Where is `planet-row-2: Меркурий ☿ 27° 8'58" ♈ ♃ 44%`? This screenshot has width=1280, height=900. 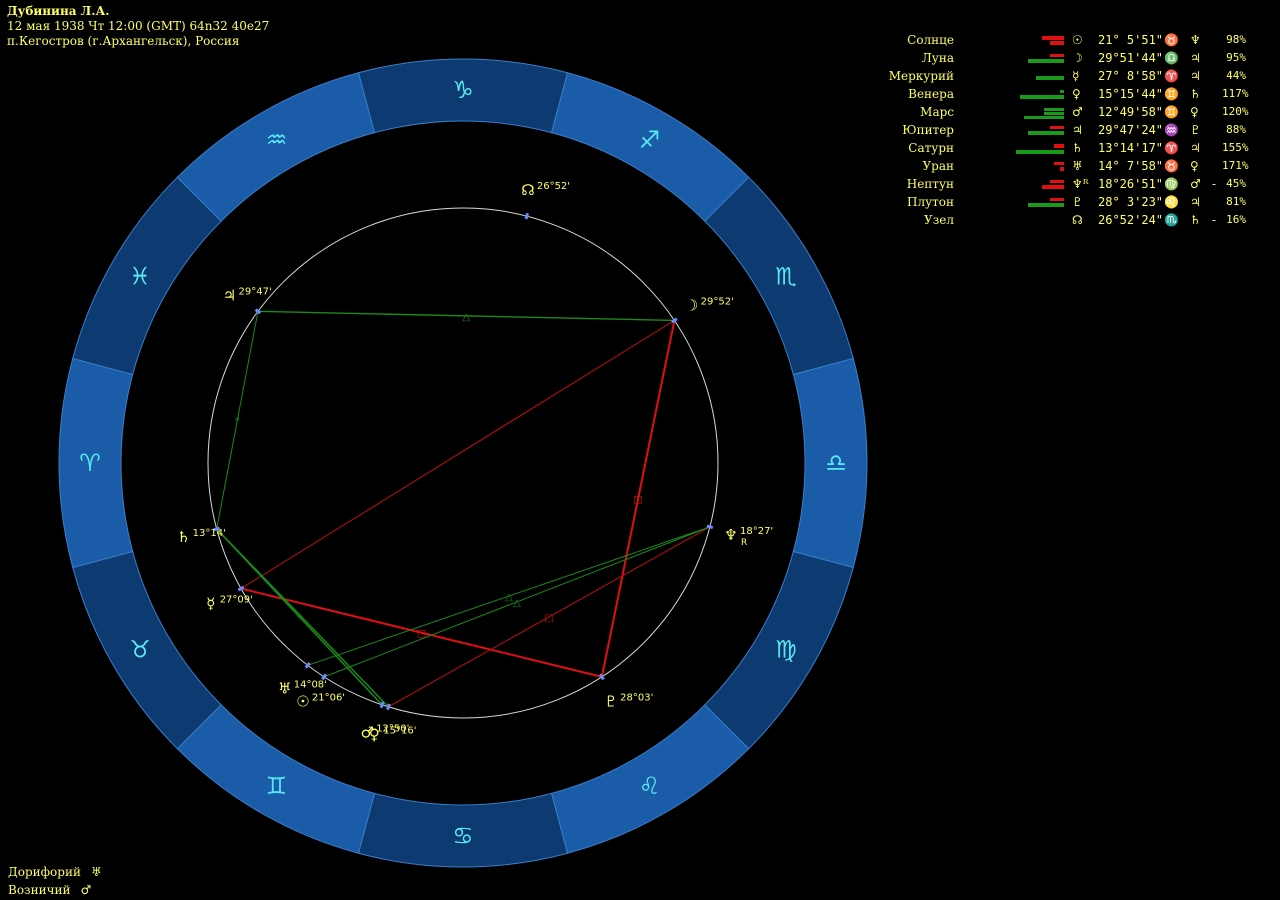
planet-row-2: Меркурий ☿ 27° 8'58" ♈ ♃ 44% is located at coordinates (1074, 77).